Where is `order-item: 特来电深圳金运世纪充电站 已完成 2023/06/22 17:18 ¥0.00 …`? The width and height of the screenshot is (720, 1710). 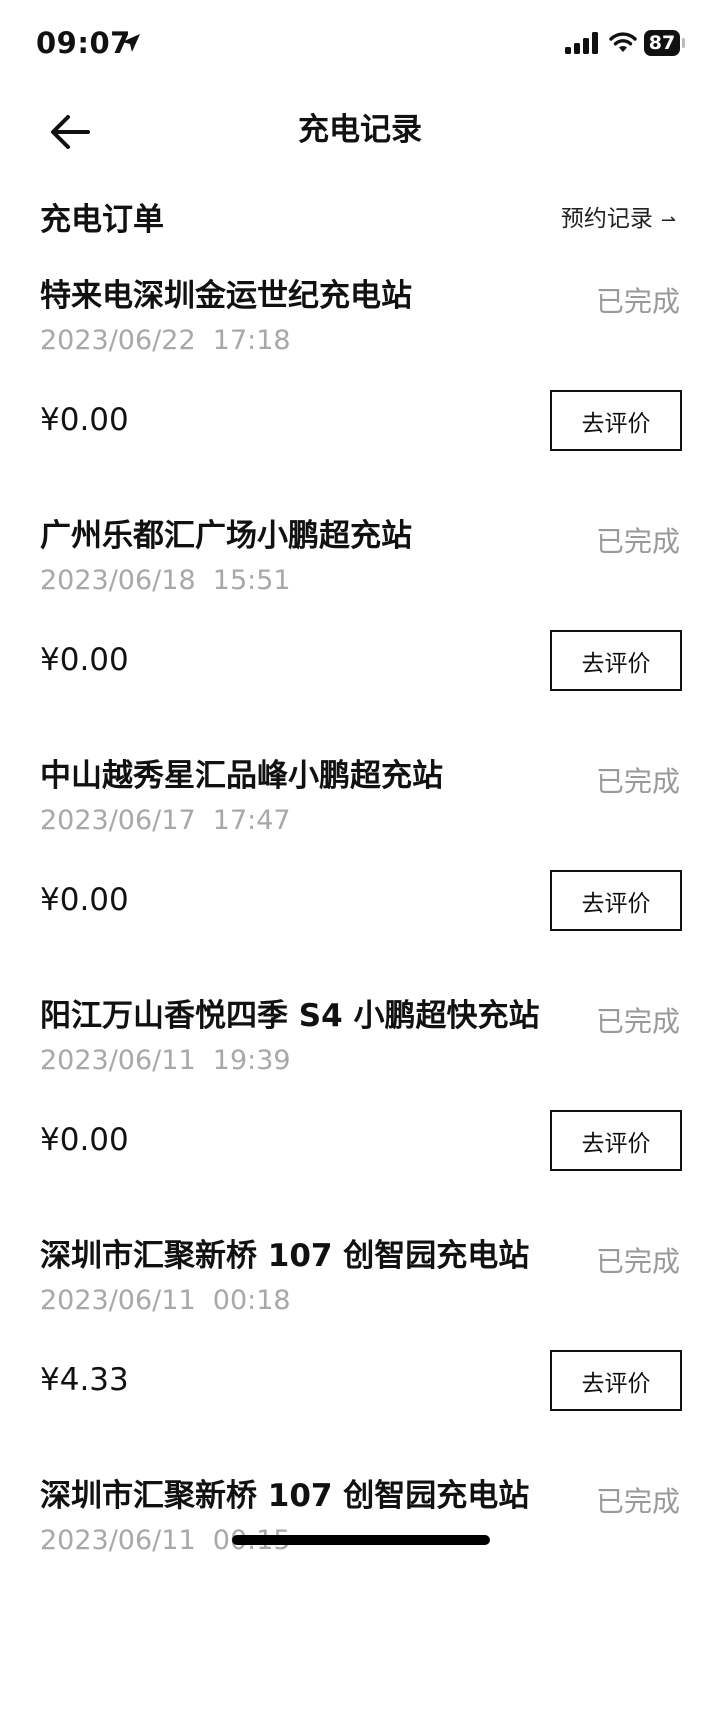
order-item: 特来电深圳金运世纪充电站 已完成 2023/06/22 17:18 ¥0.00 … is located at coordinates (360, 390).